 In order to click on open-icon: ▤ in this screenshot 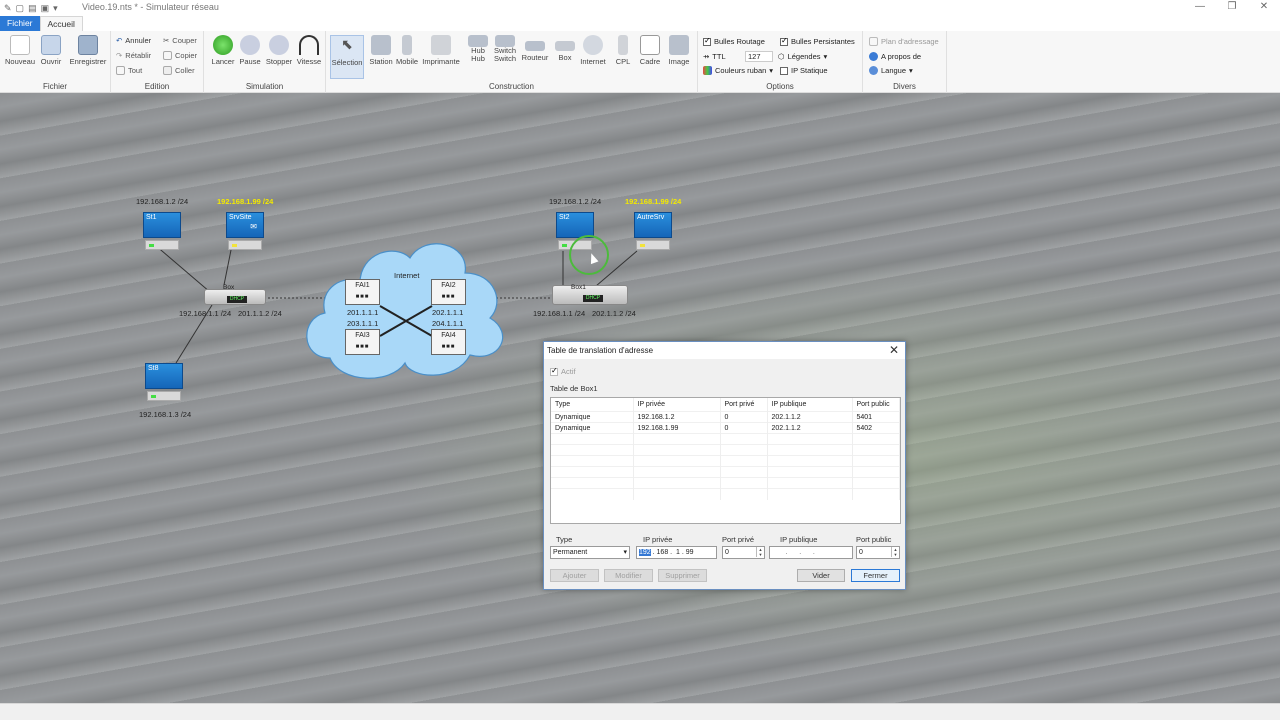, I will do `click(32, 8)`.